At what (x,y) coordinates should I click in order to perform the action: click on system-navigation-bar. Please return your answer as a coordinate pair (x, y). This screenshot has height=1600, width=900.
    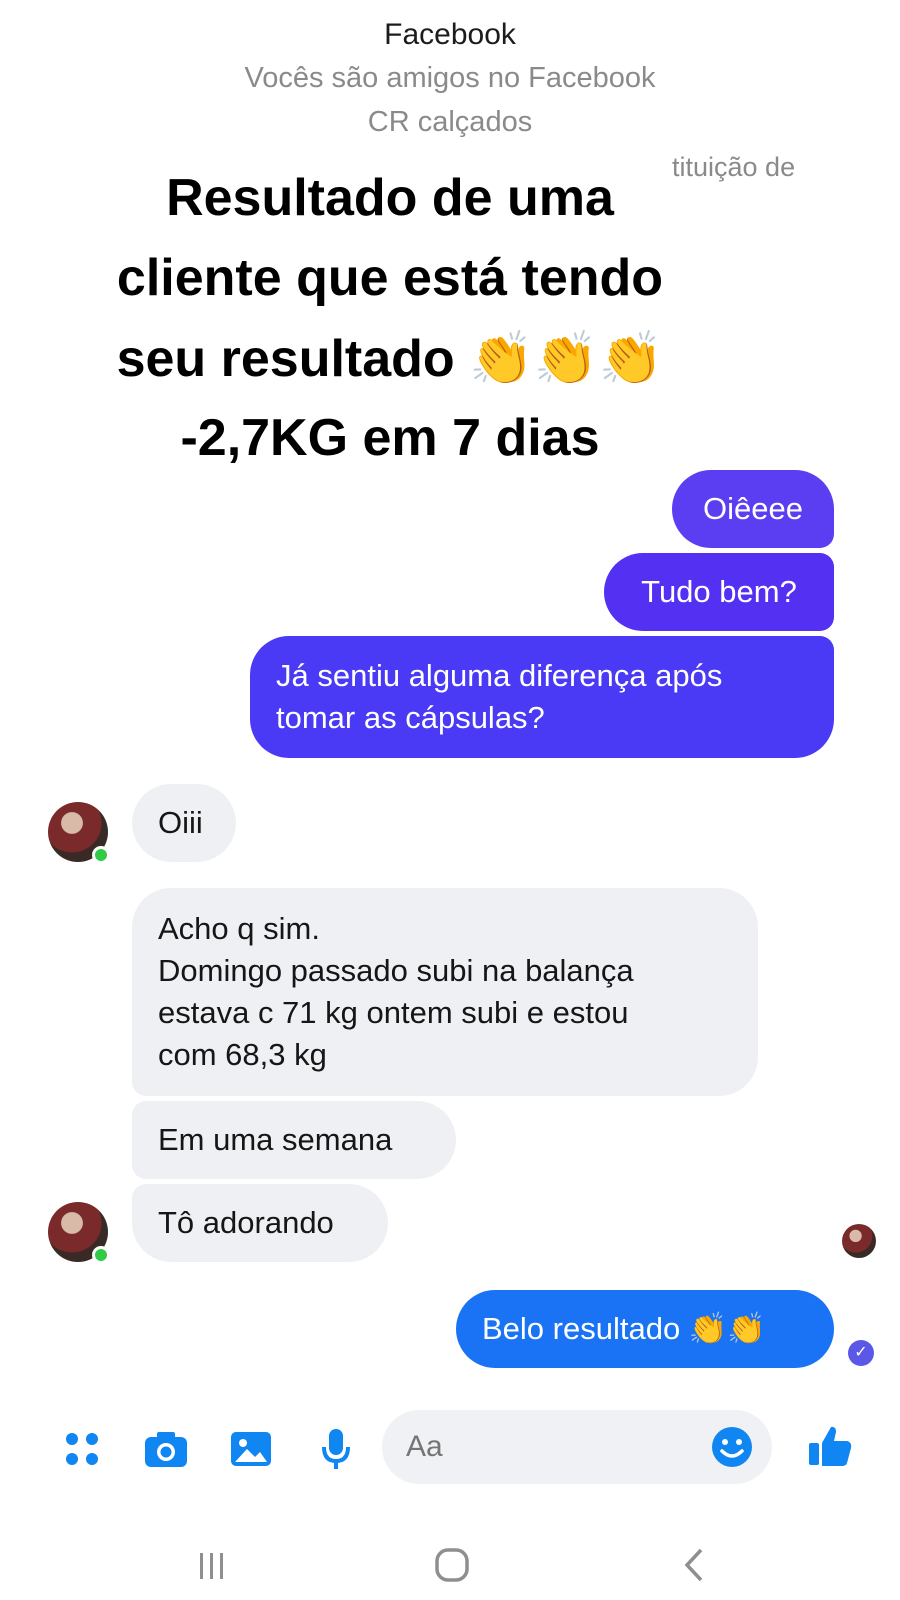
    Looking at the image, I should click on (450, 1556).